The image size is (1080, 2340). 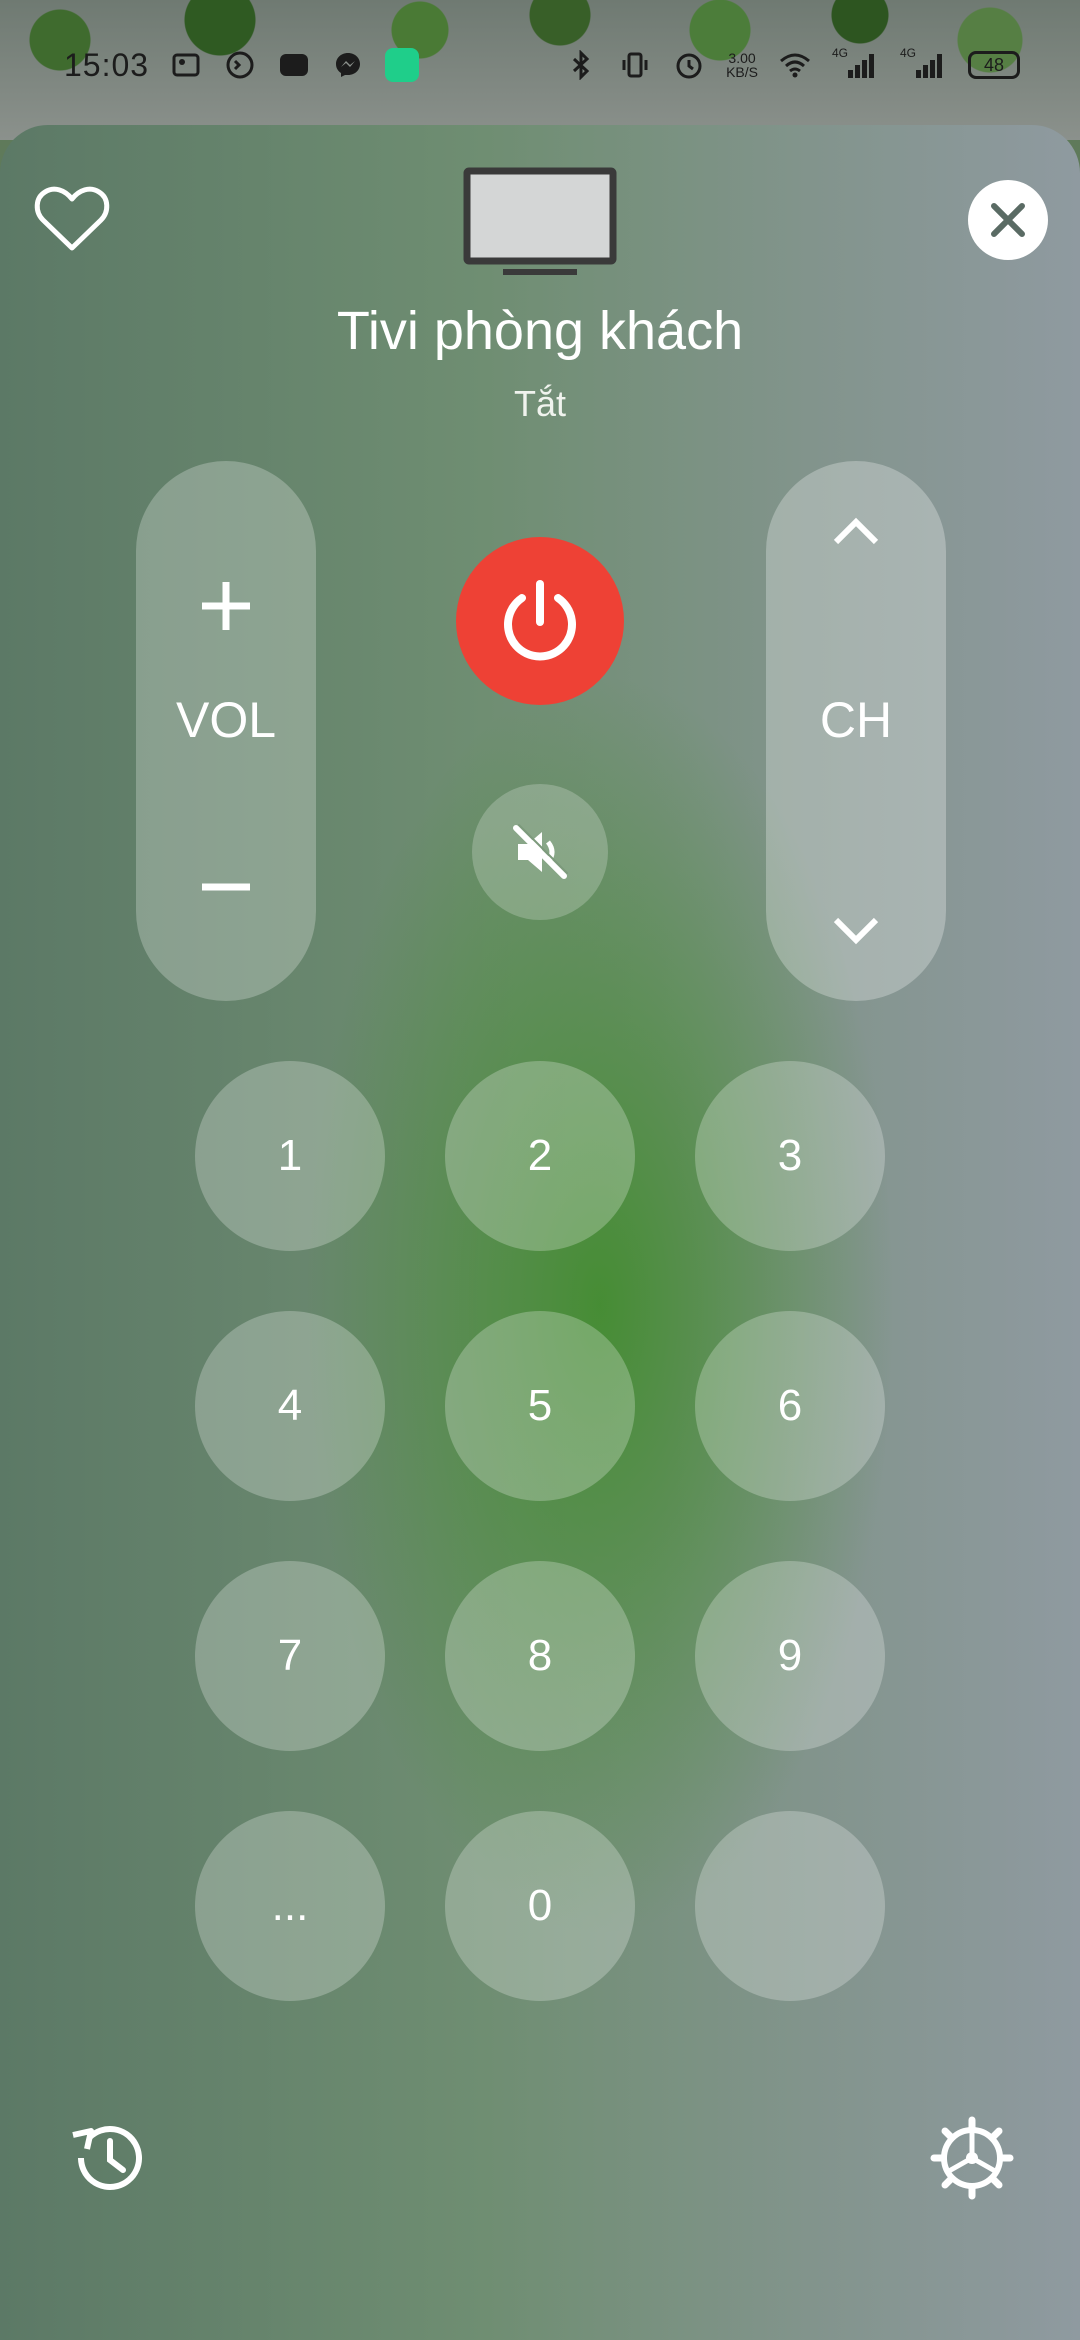 I want to click on heart-outline-icon, so click(x=72, y=218).